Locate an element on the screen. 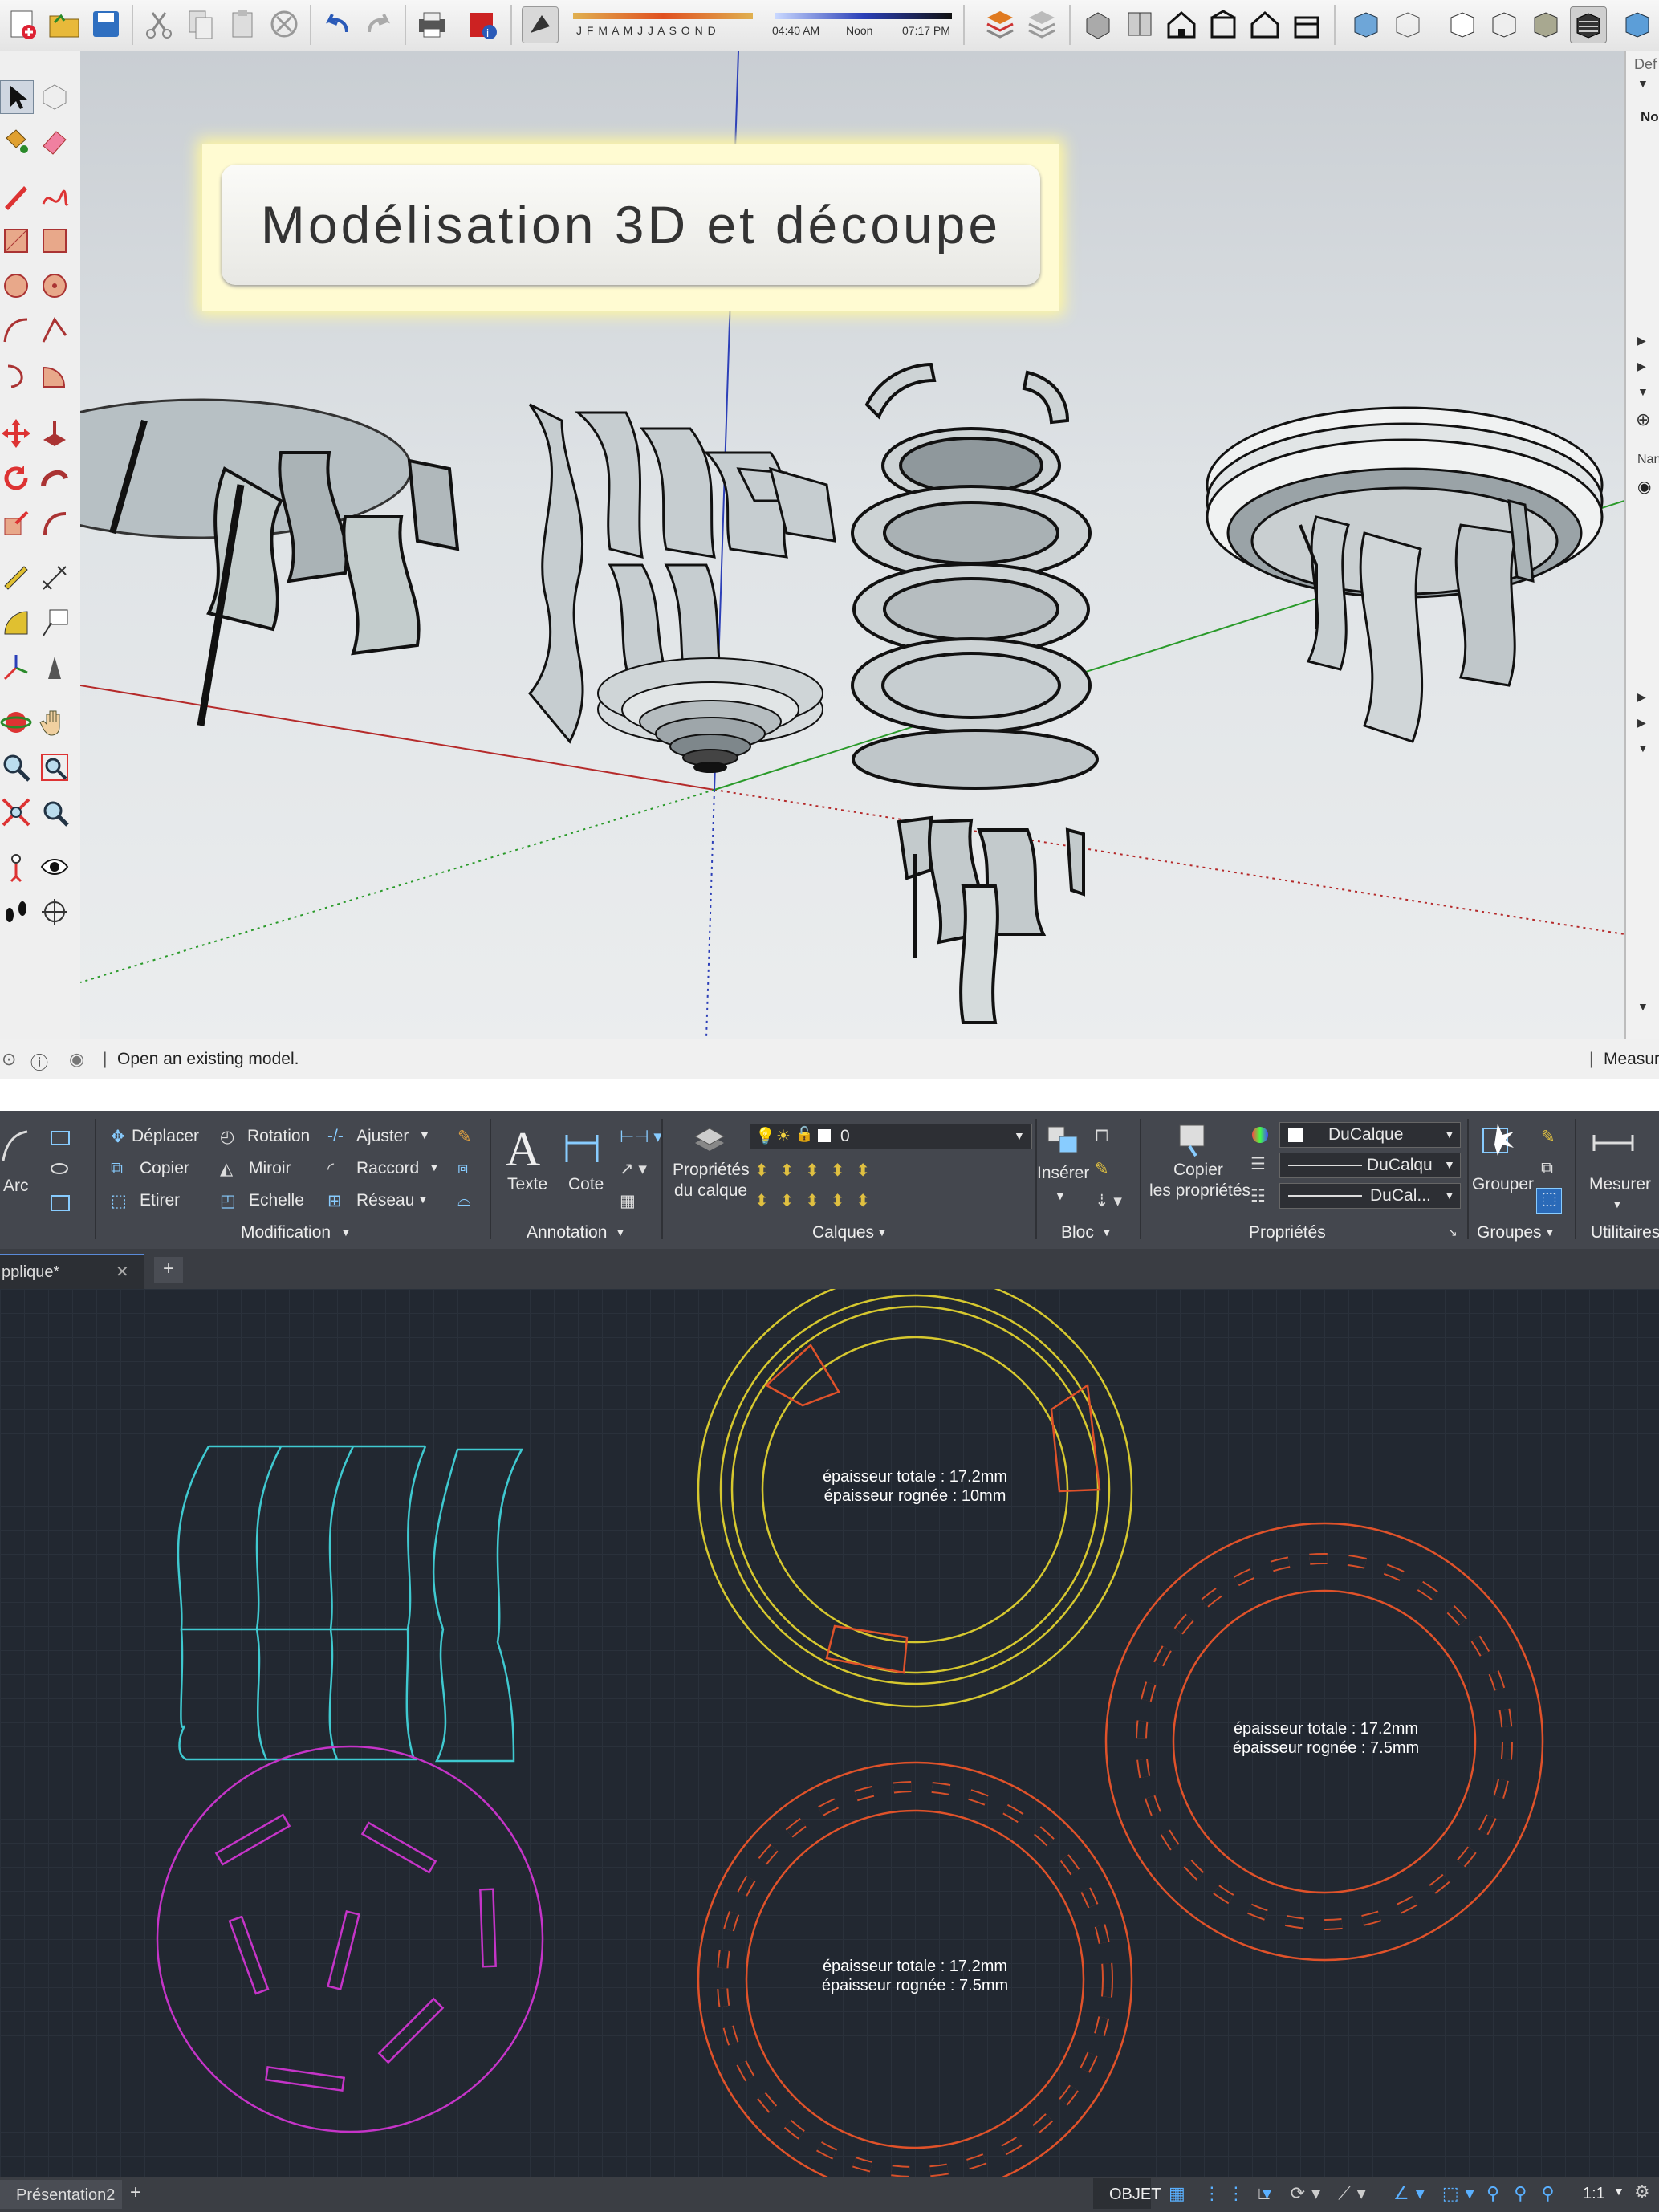 This screenshot has height=2212, width=1659. tape-measure-icon is located at coordinates (16, 578).